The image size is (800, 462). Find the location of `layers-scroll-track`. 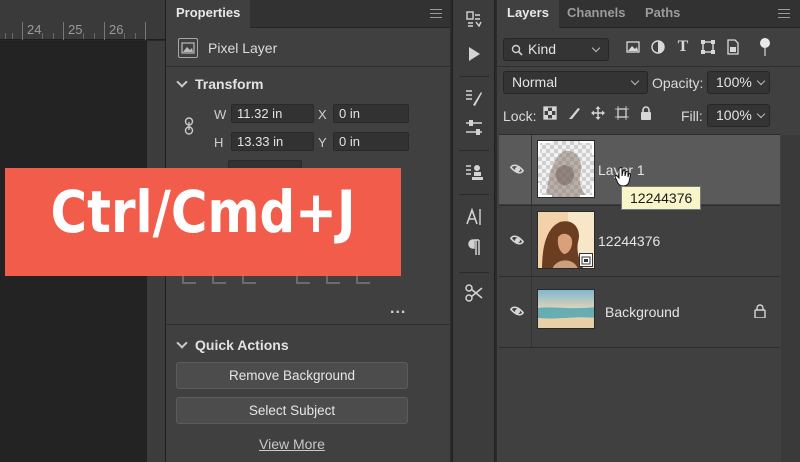

layers-scroll-track is located at coordinates (790, 298).